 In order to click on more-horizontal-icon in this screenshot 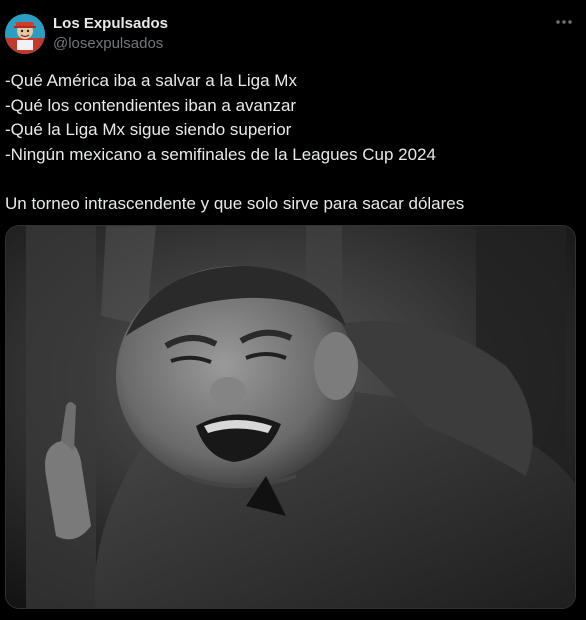, I will do `click(564, 22)`.